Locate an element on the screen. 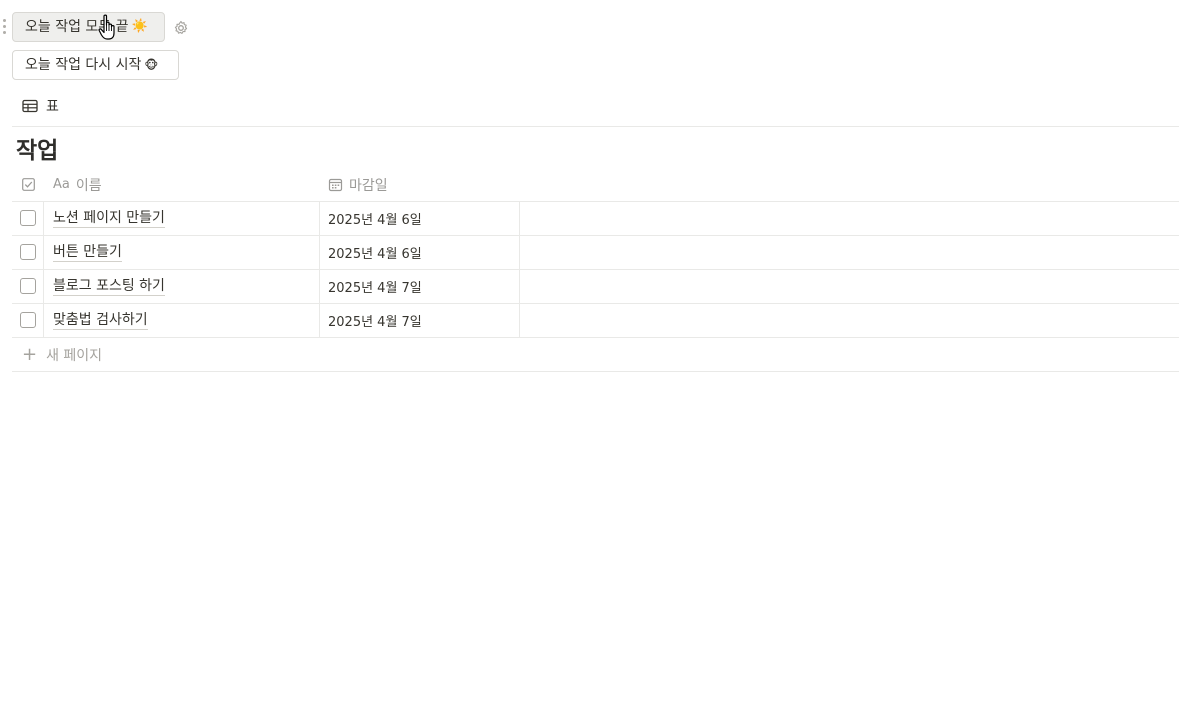 Image resolution: width=1179 pixels, height=723 pixels. header-check-cell is located at coordinates (28, 184).